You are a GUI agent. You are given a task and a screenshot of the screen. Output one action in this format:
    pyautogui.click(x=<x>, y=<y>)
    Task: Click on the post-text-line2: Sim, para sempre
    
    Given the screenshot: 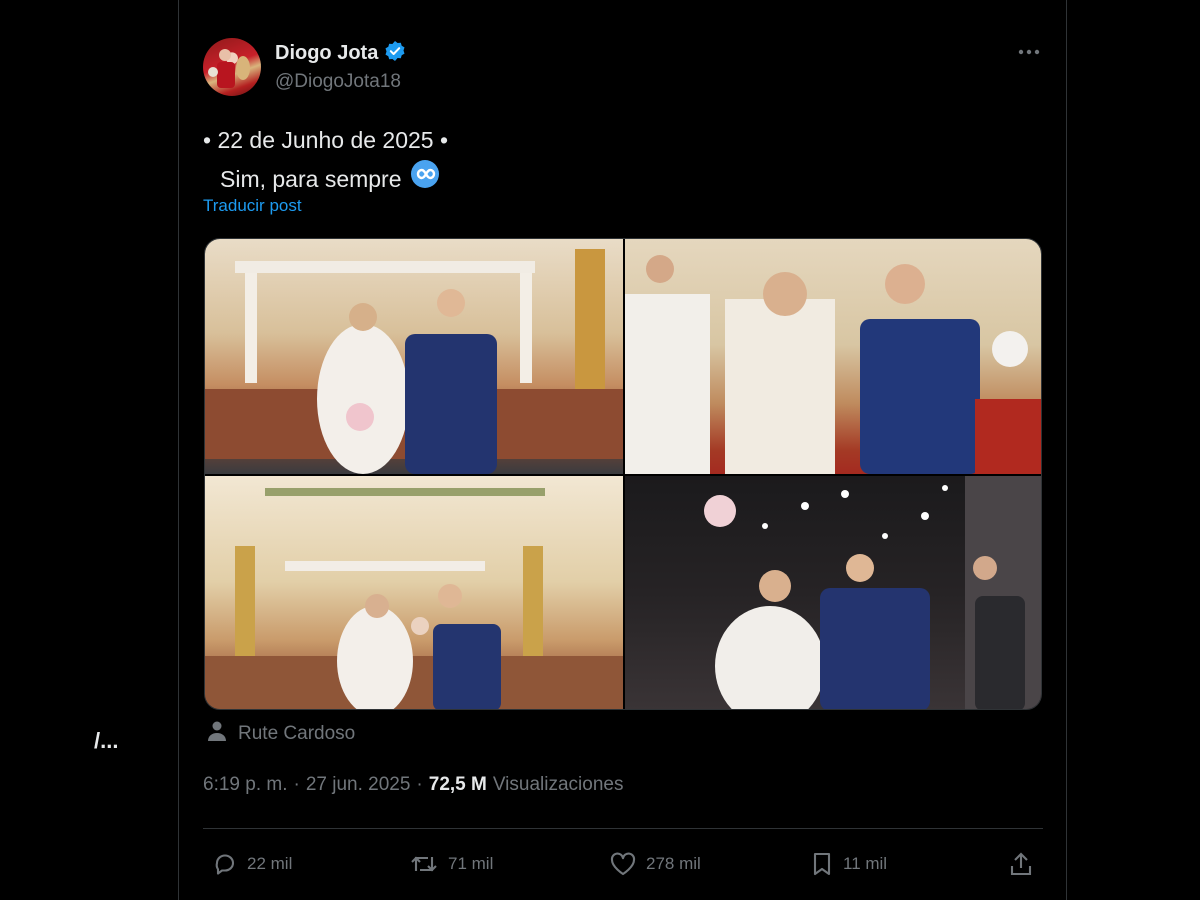 What is the action you would take?
    pyautogui.click(x=311, y=179)
    